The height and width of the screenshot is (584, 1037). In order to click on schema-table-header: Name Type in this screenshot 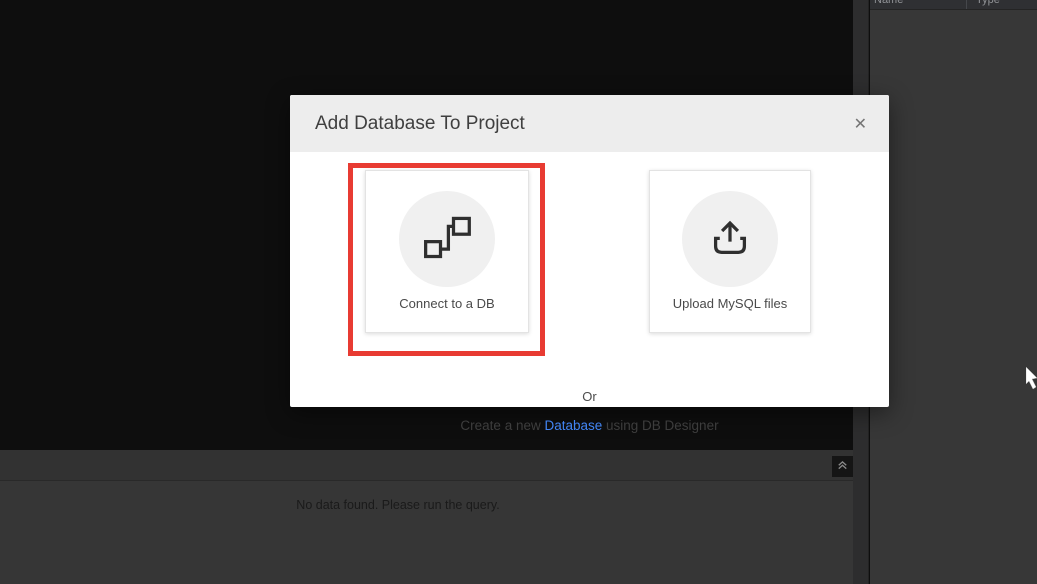, I will do `click(953, 5)`.